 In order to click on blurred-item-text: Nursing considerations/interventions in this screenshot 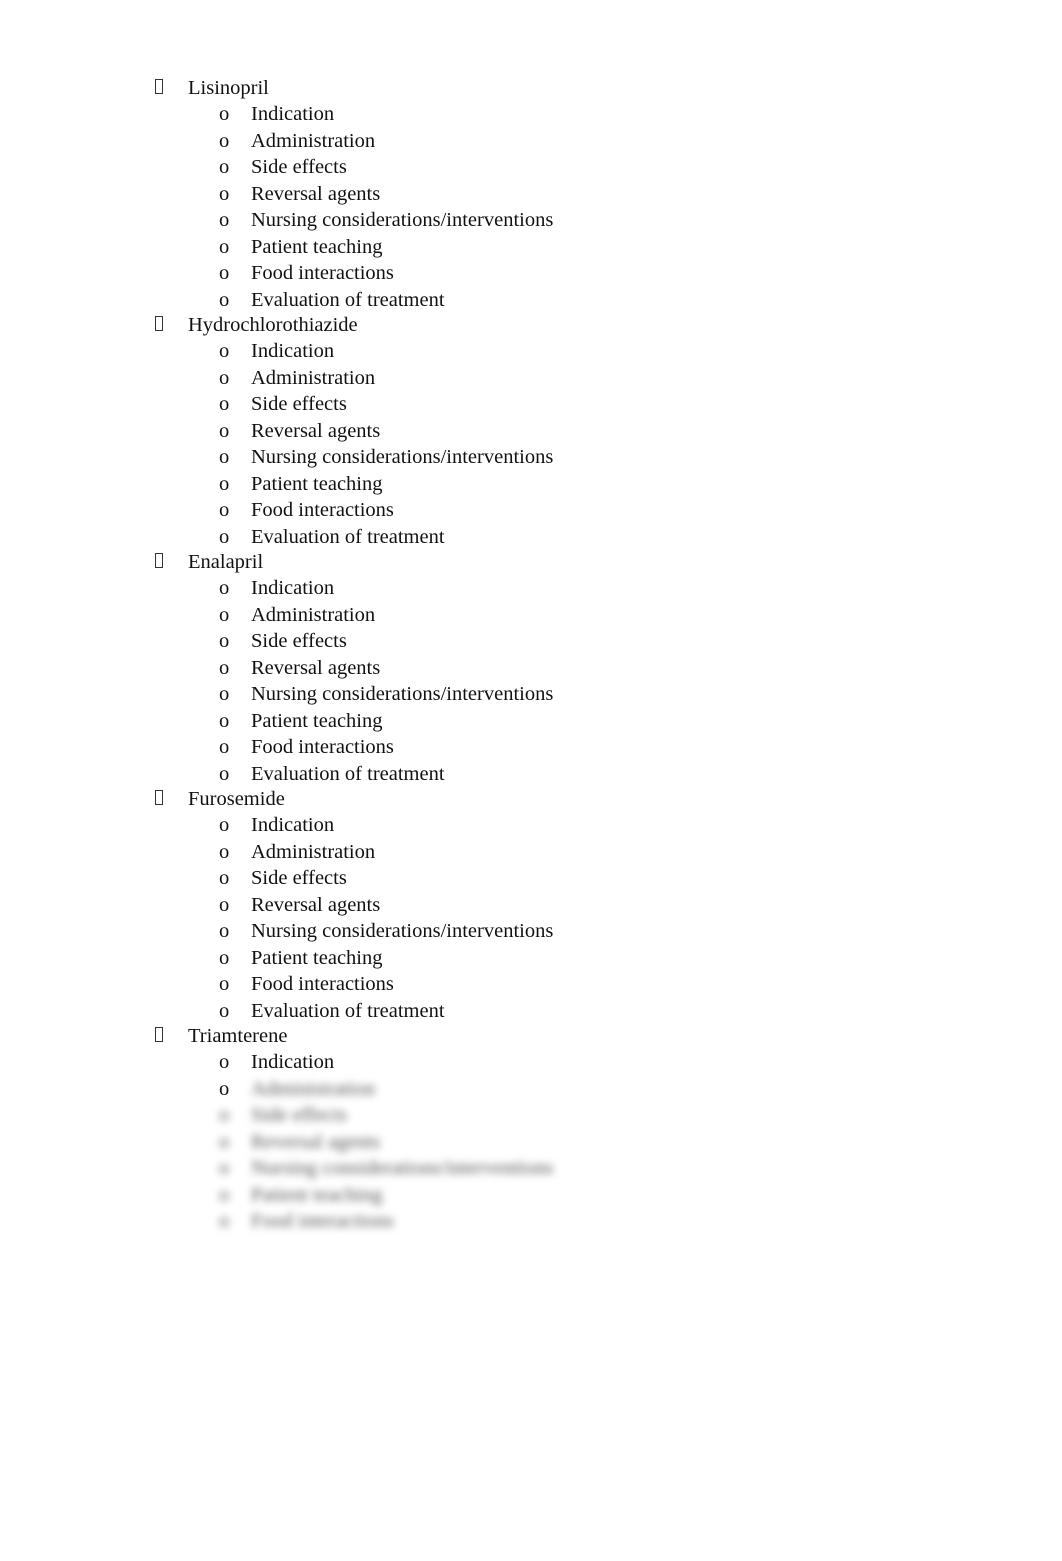, I will do `click(402, 1168)`.